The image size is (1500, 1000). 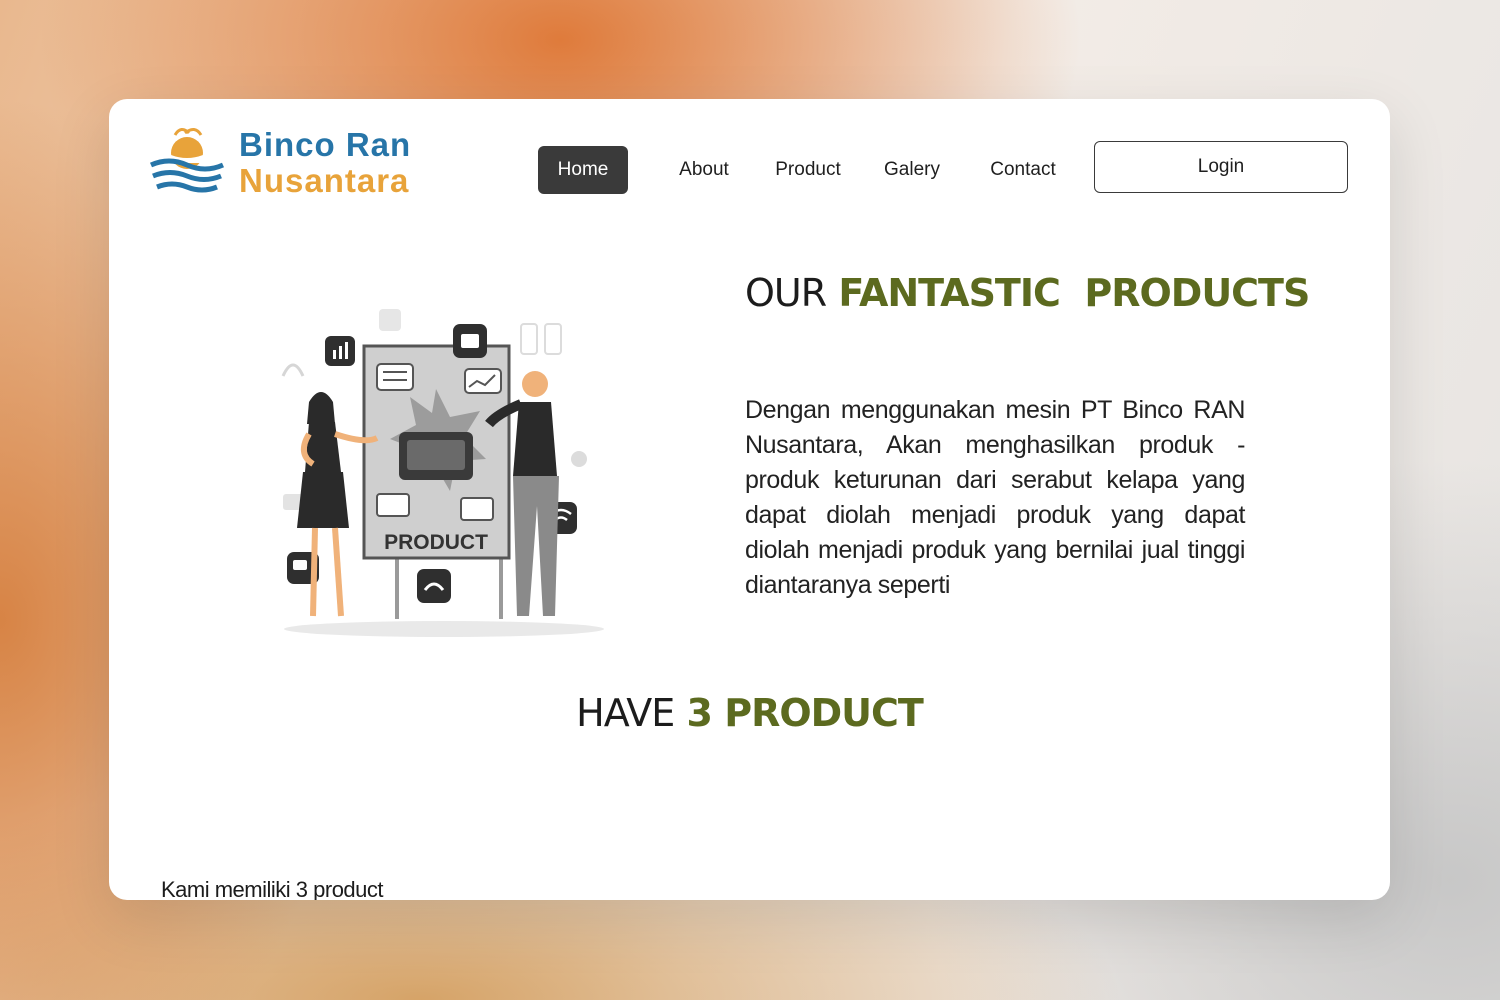 I want to click on section-subtitle: Kami memiliki 3 product, so click(x=272, y=888).